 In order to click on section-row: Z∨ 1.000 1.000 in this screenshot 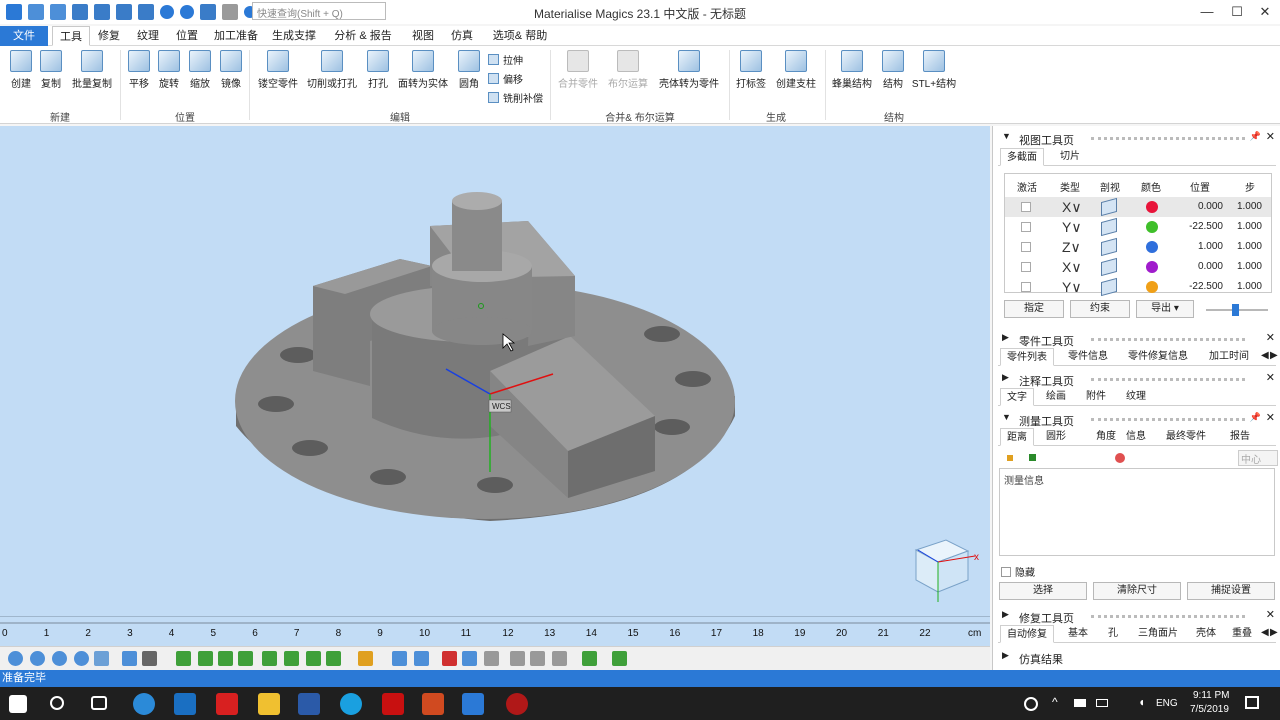, I will do `click(1138, 247)`.